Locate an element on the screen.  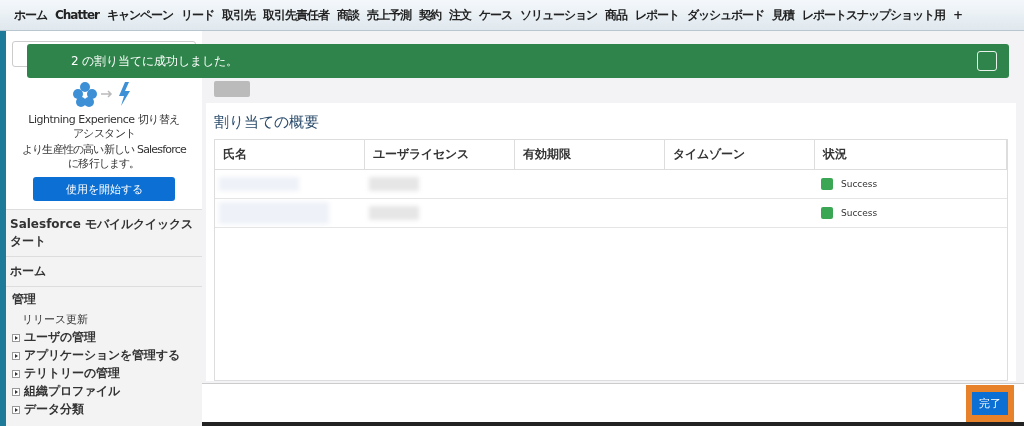
promo-text: より生産性の高い新しい Salesforce に移行します。 is located at coordinates (104, 157).